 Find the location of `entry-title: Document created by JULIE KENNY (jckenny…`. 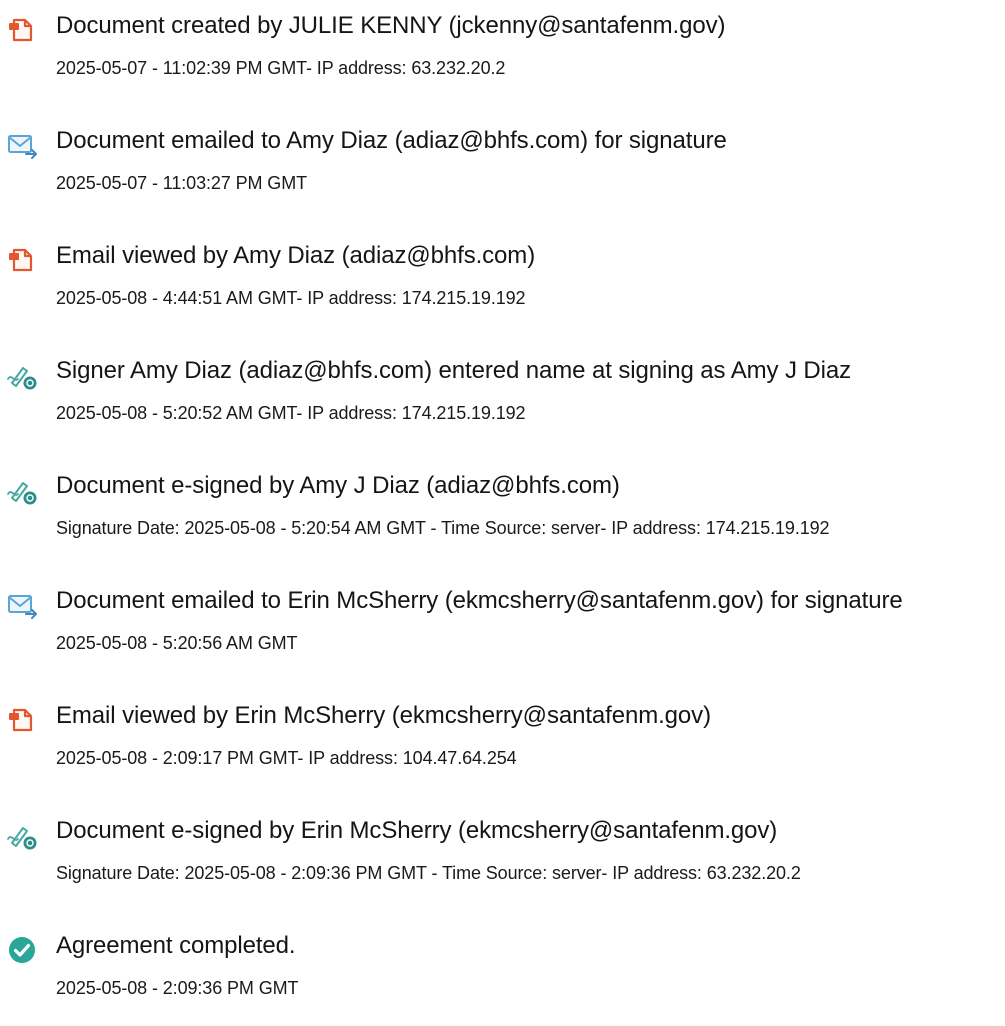

entry-title: Document created by JULIE KENNY (jckenny… is located at coordinates (391, 25).